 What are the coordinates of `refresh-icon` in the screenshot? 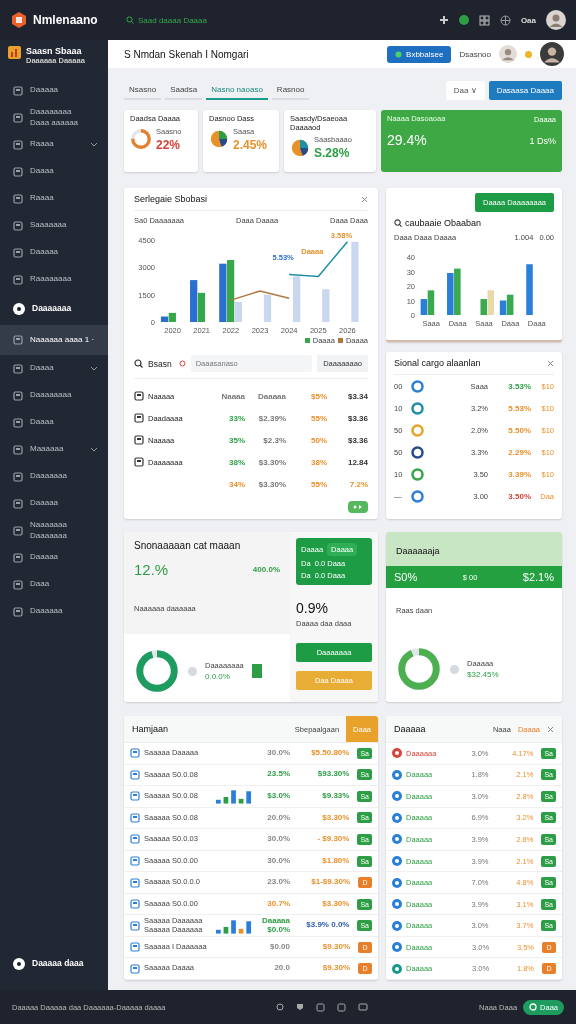 It's located at (182, 363).